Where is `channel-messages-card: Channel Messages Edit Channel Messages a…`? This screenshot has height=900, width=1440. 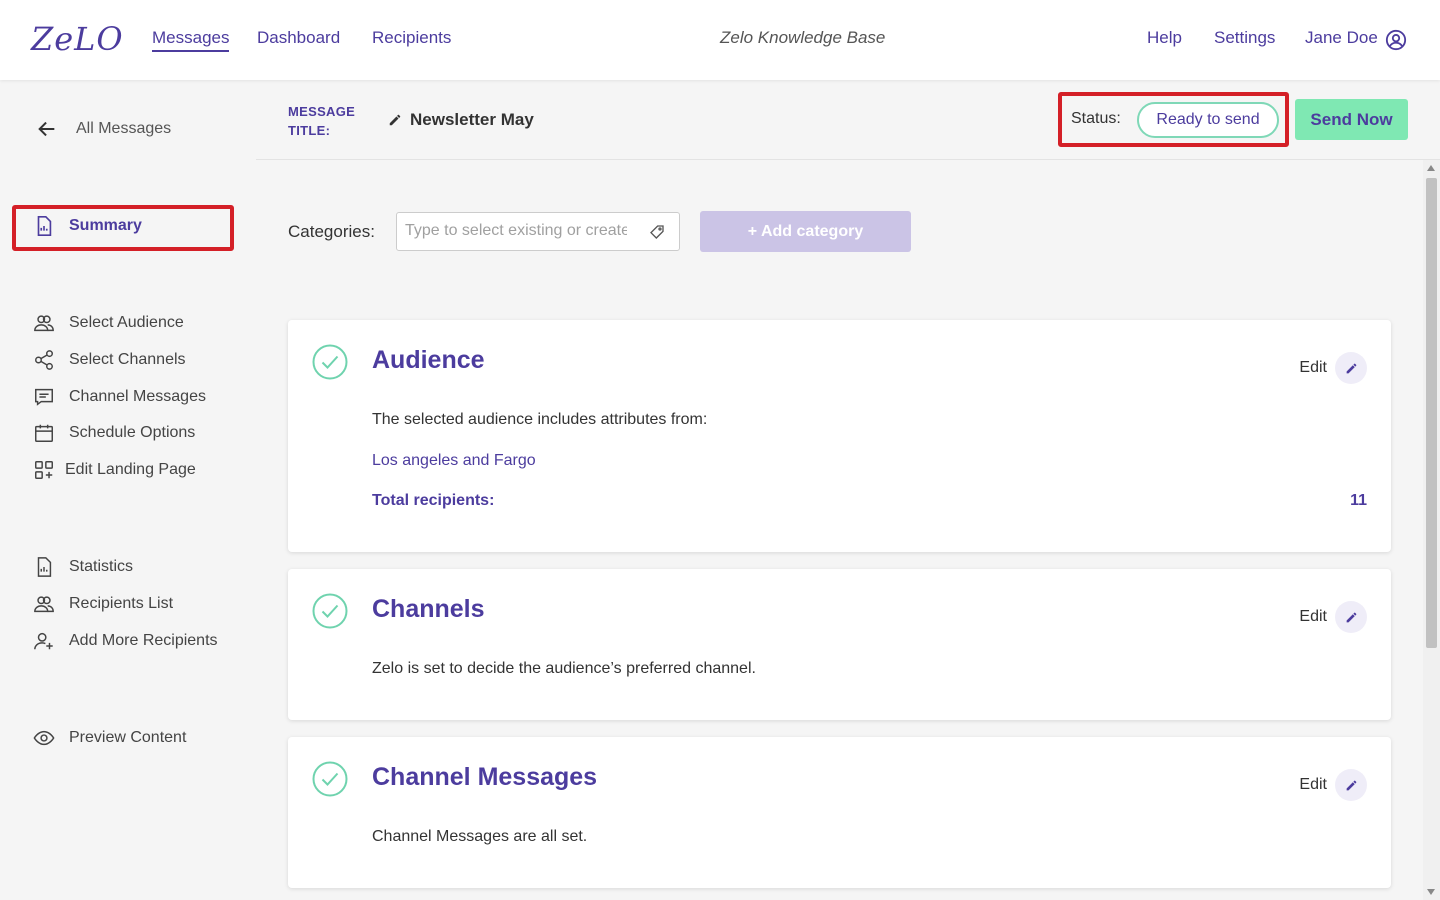 channel-messages-card: Channel Messages Edit Channel Messages a… is located at coordinates (839, 812).